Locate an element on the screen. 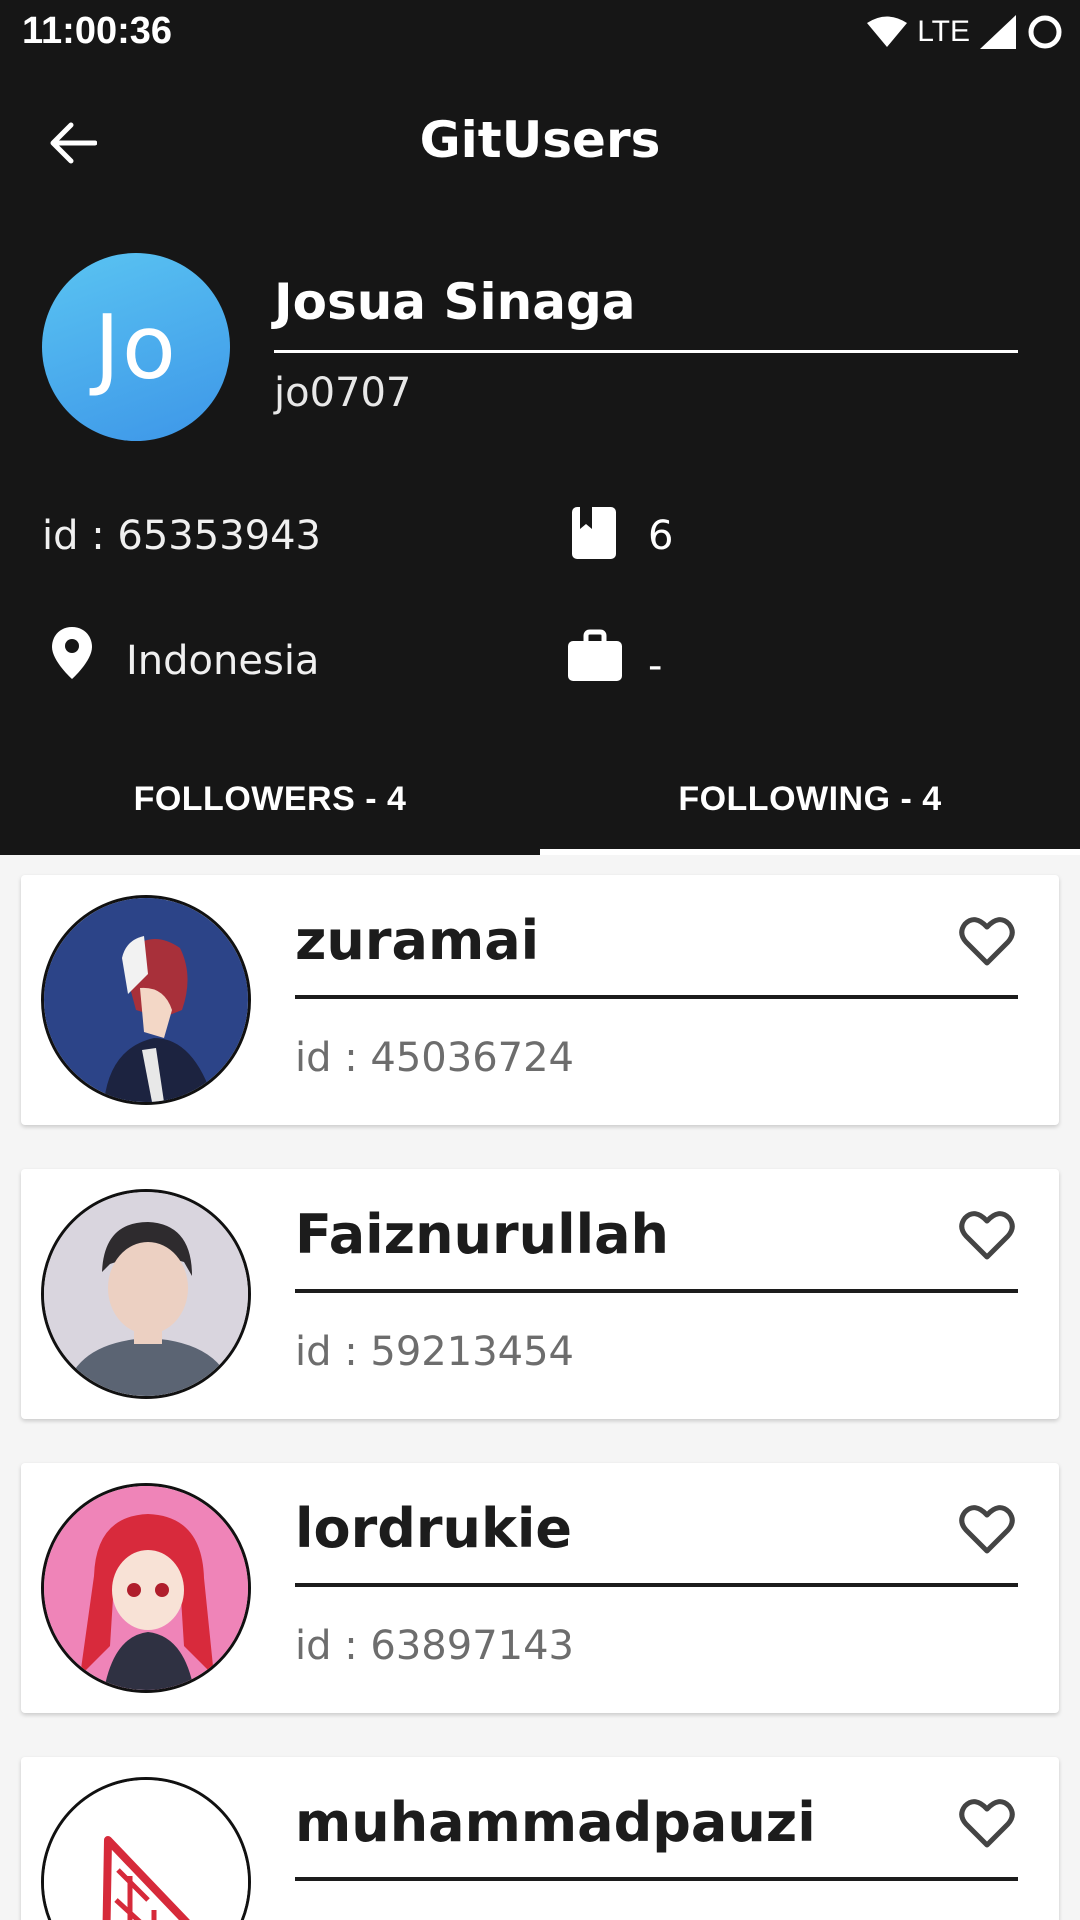 Image resolution: width=1080 pixels, height=1920 pixels. user-name: muhammadpauzi is located at coordinates (555, 1822).